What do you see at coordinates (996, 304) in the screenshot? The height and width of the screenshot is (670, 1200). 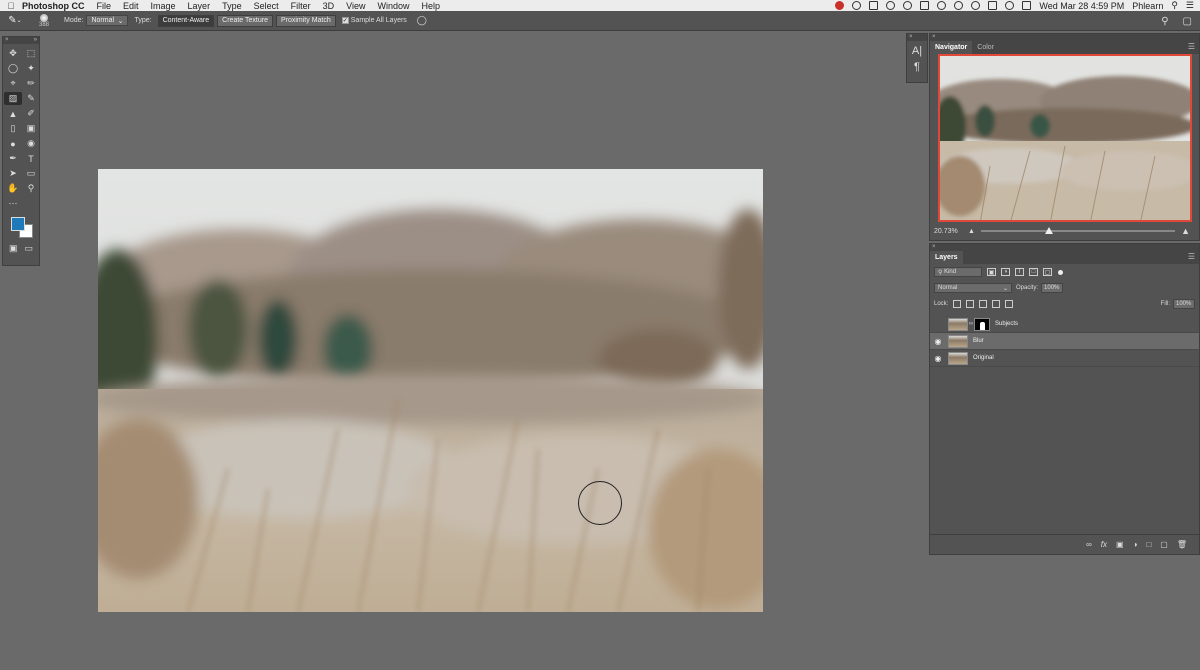 I see `lock-artboard-icon` at bounding box center [996, 304].